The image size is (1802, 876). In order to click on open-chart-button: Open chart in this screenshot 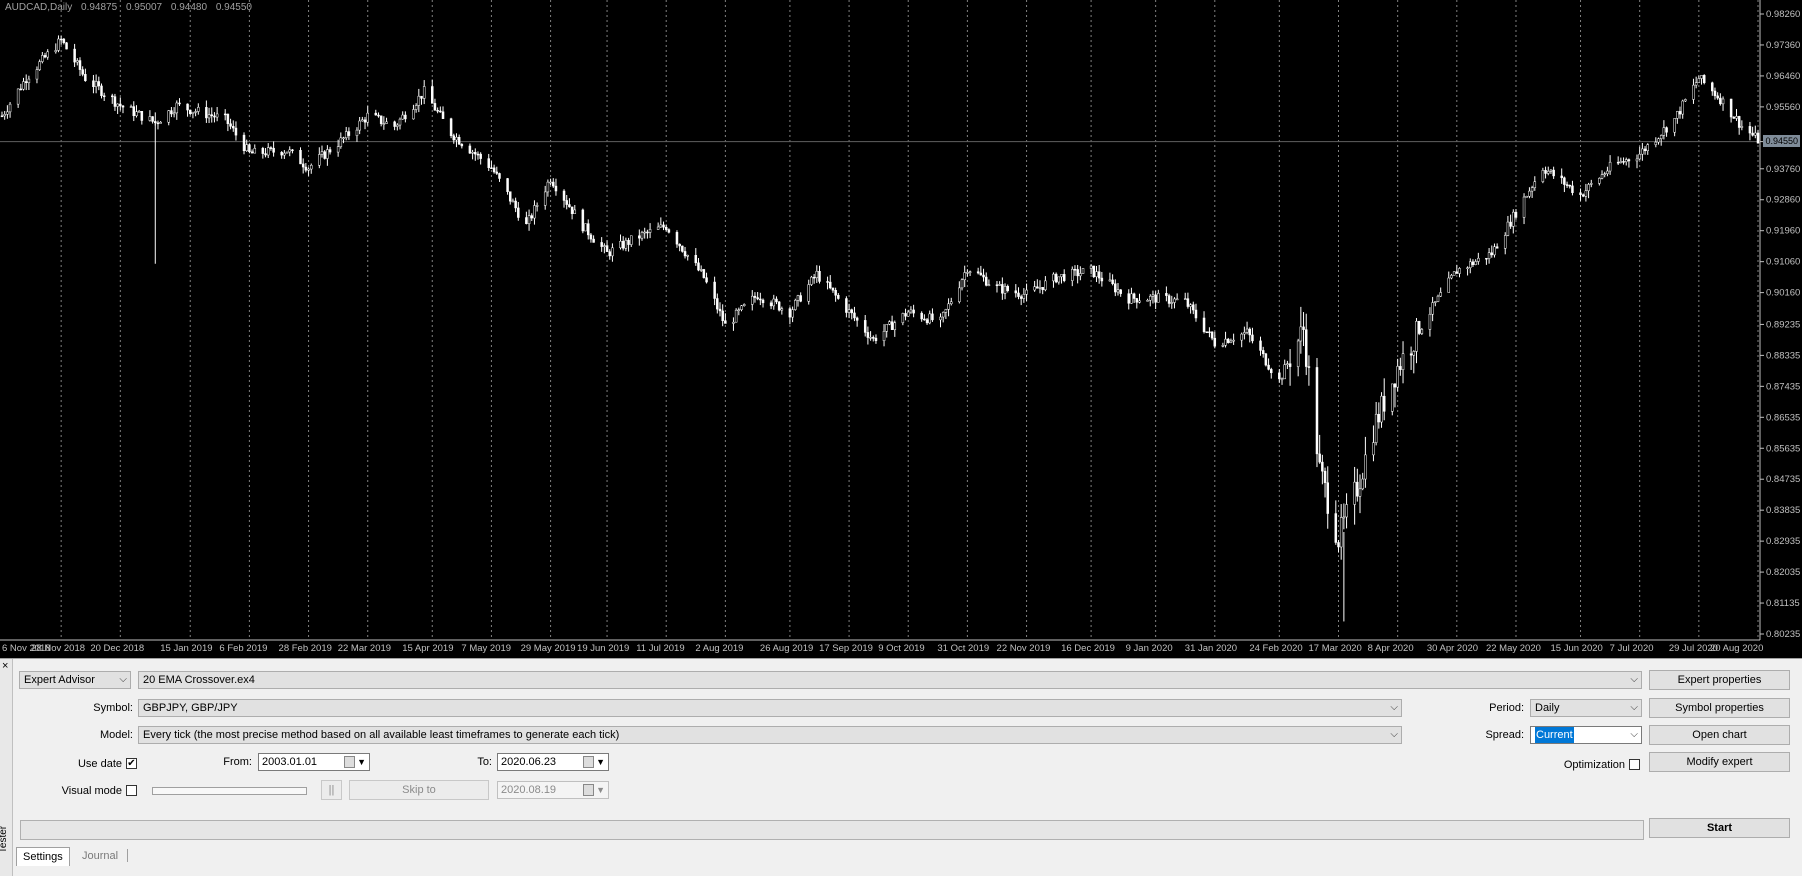, I will do `click(1719, 735)`.